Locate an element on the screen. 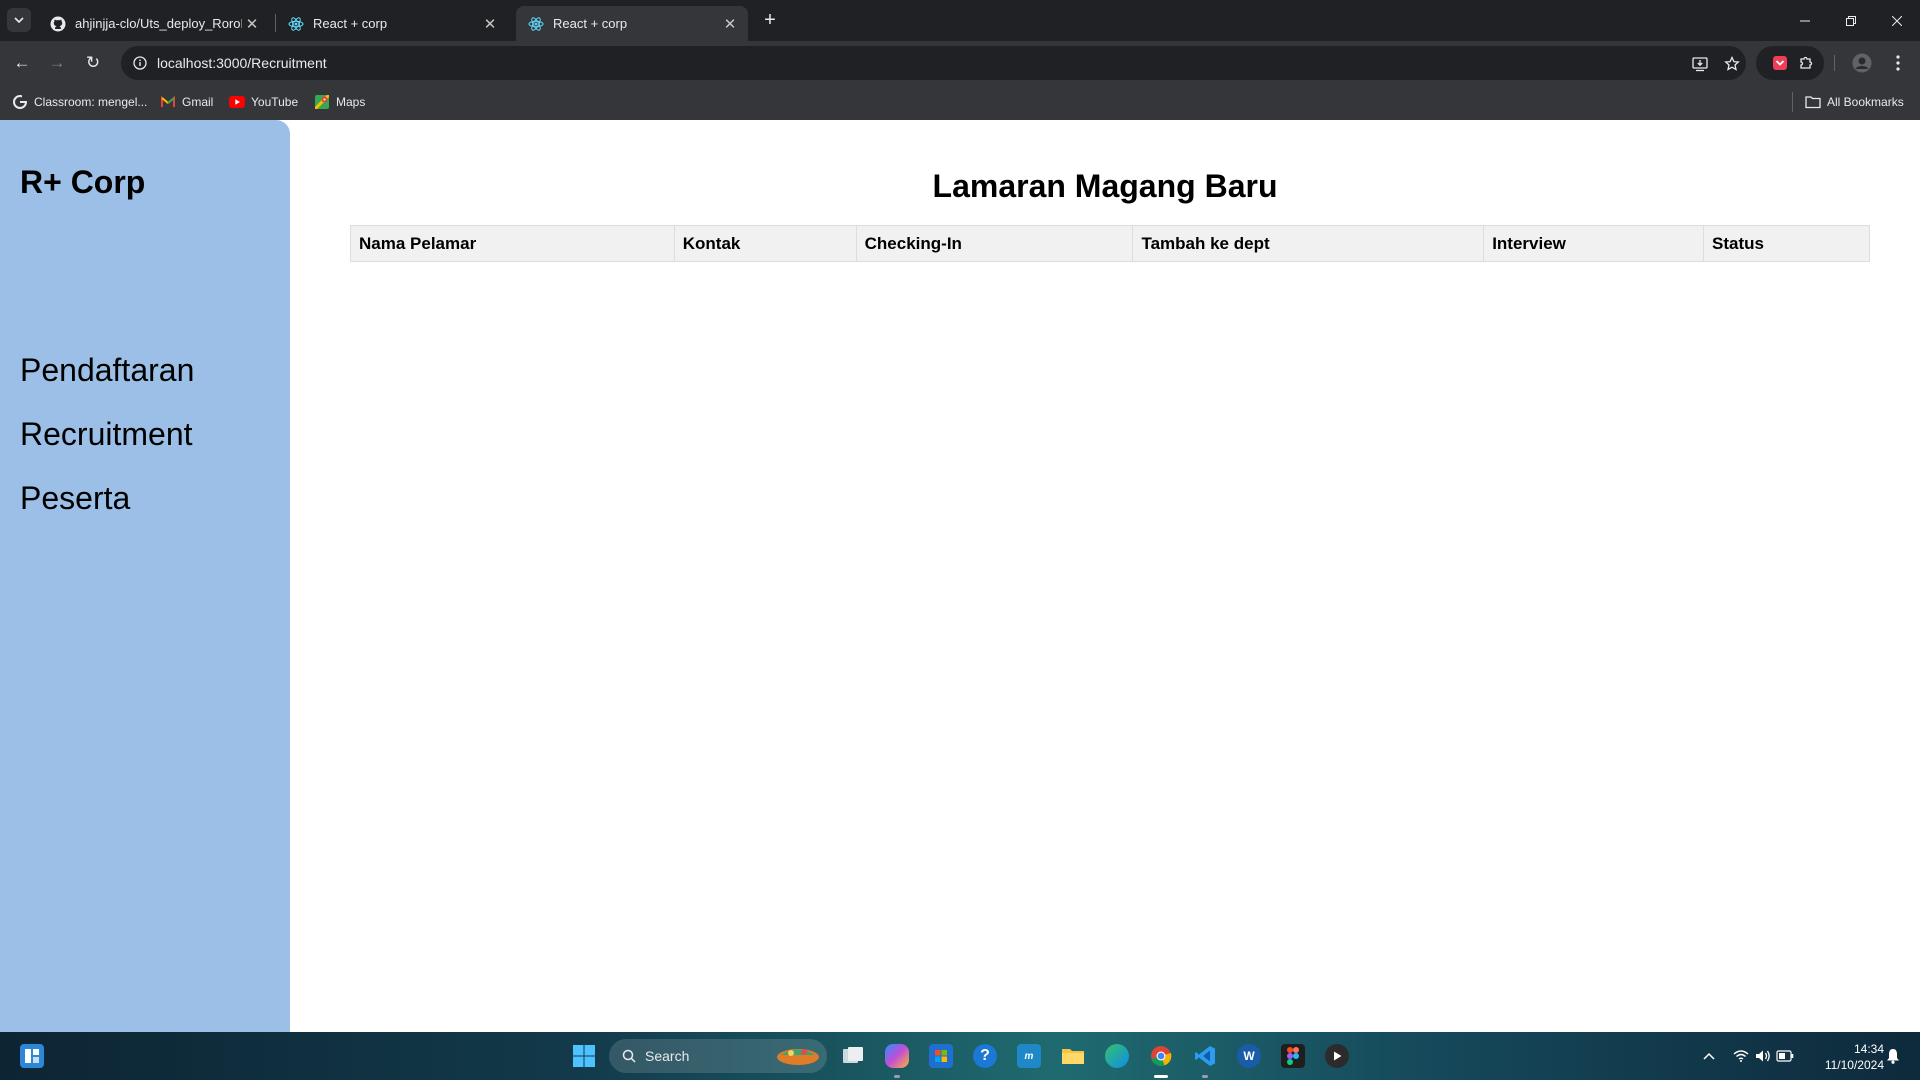 The height and width of the screenshot is (1080, 1920). vscode-app is located at coordinates (1205, 1059).